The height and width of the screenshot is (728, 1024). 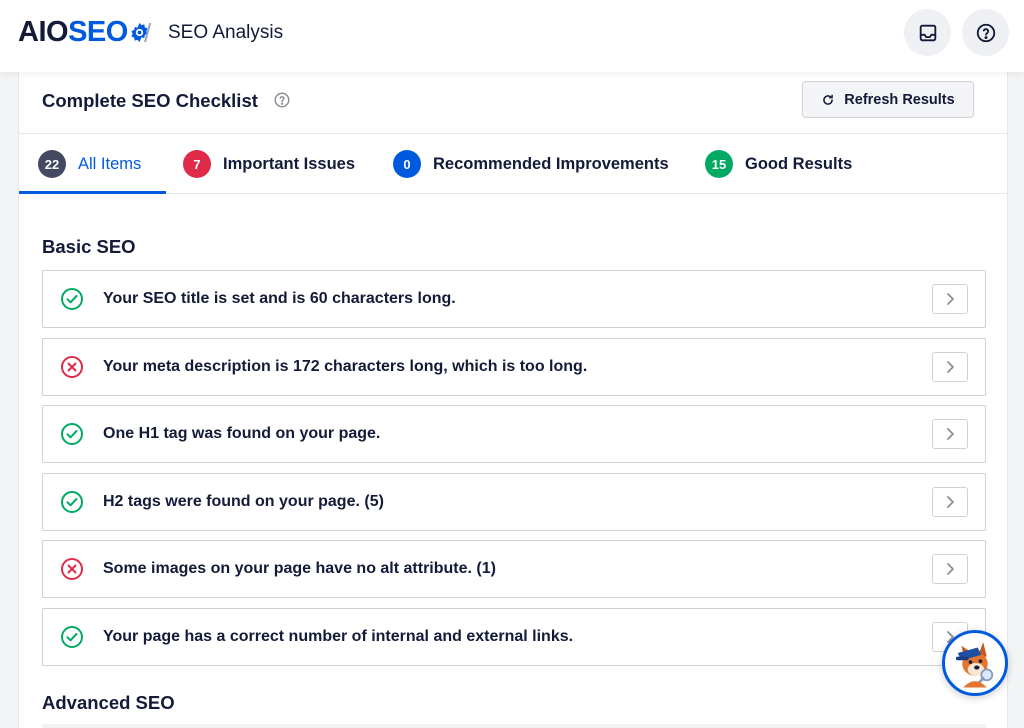 I want to click on top-header: AIO SEO / SEO Analysis, so click(x=512, y=36).